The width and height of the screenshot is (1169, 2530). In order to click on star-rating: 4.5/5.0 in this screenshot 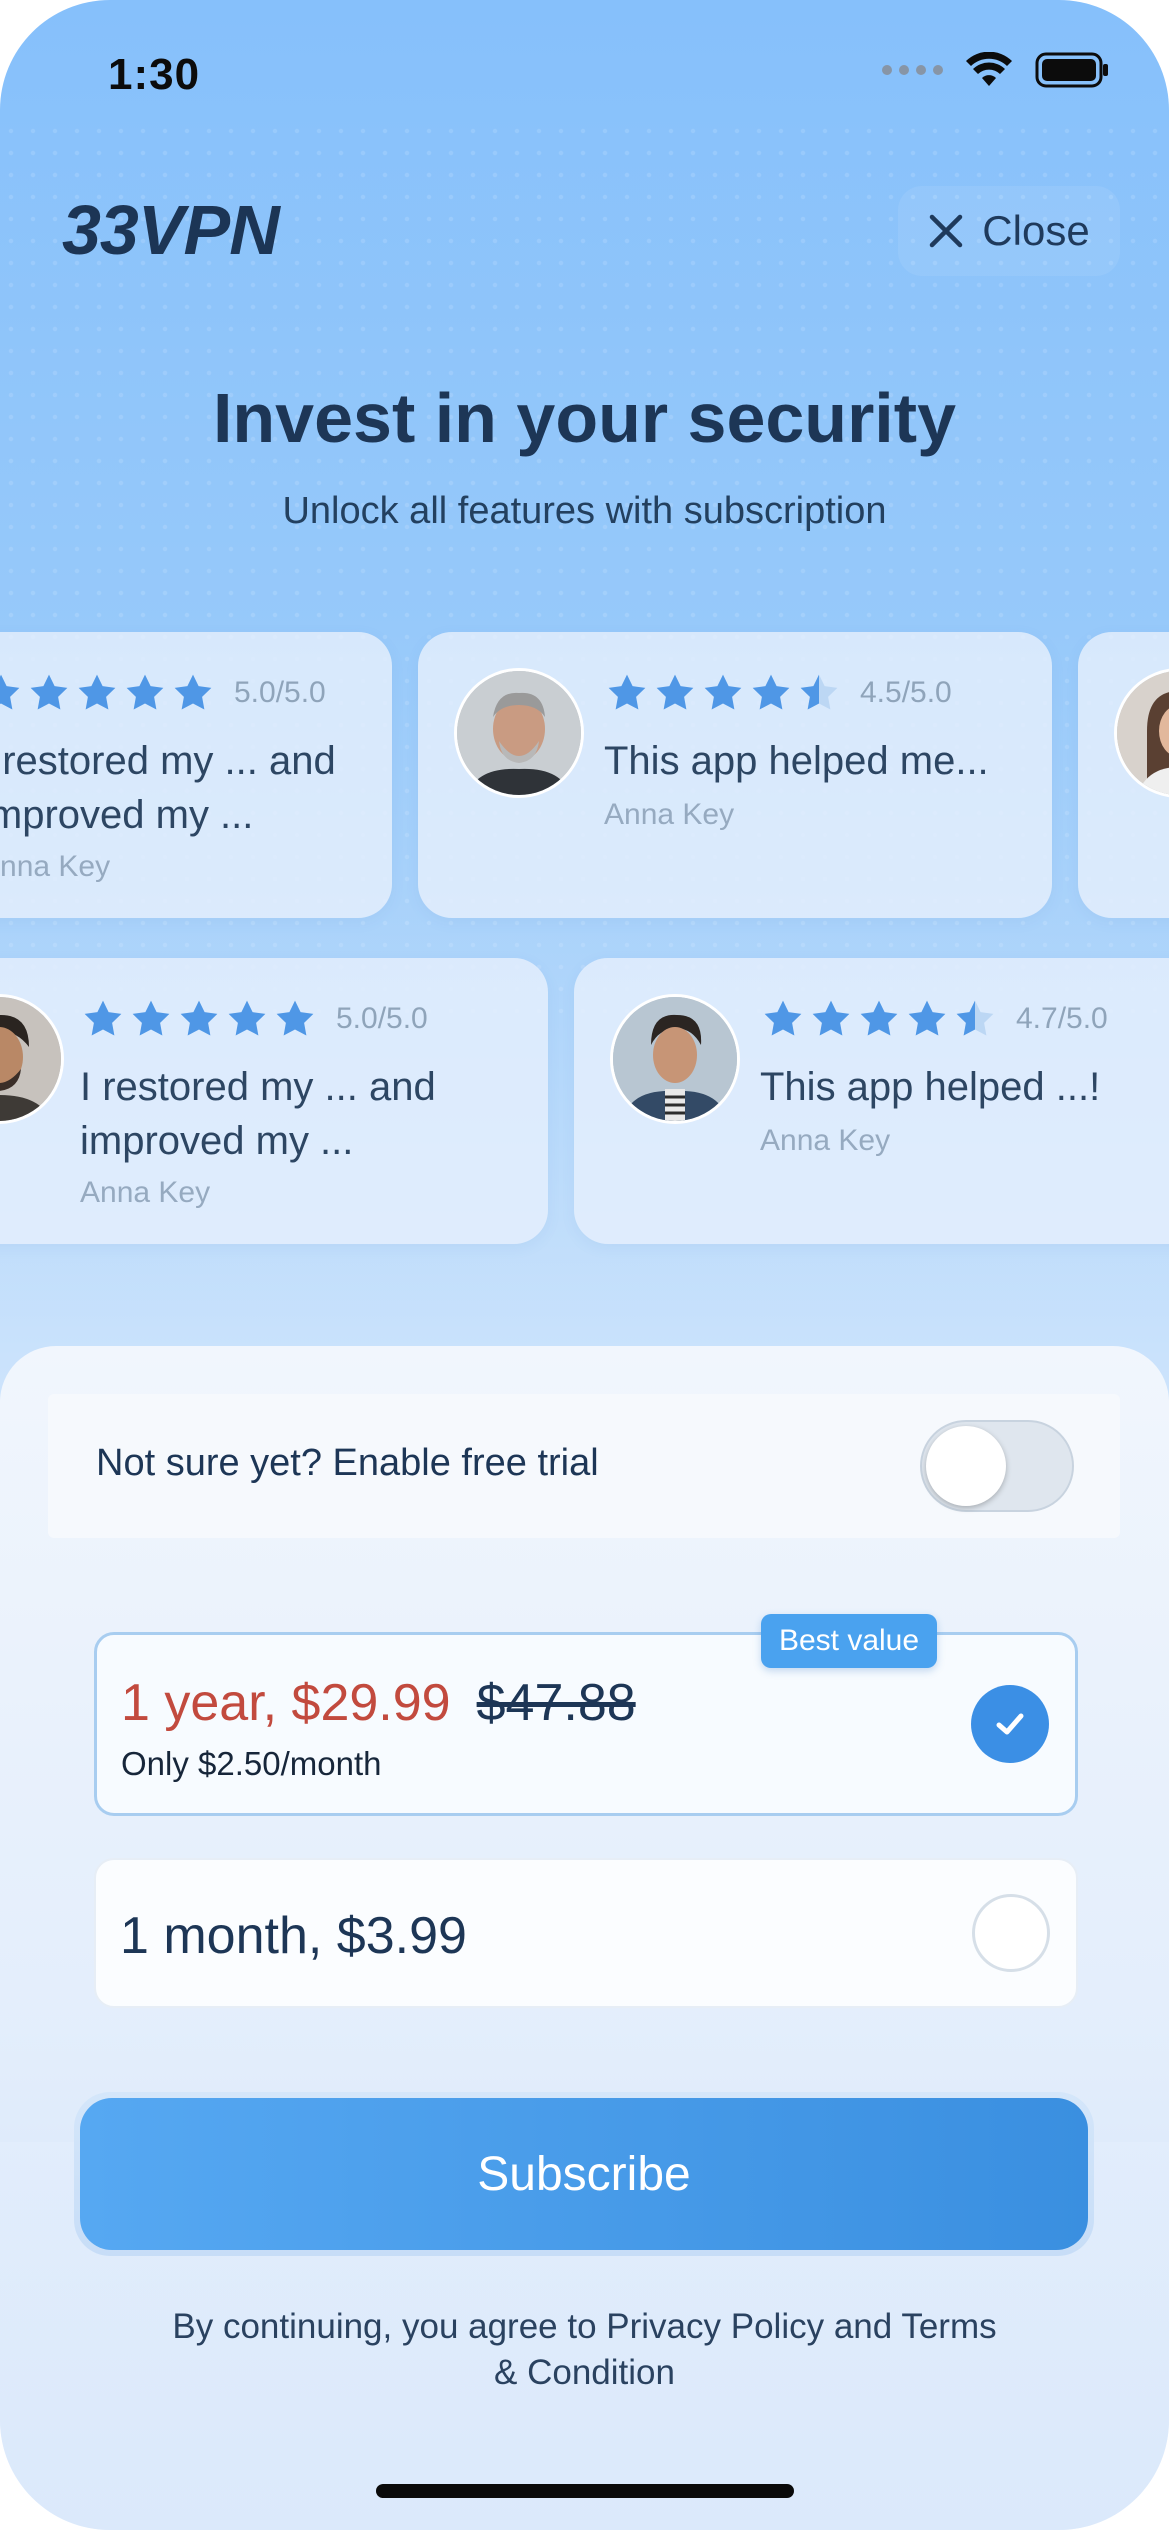, I will do `click(779, 693)`.